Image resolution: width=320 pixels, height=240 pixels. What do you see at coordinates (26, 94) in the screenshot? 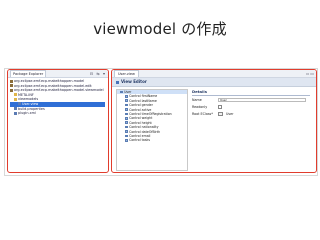
I see `tree-item-label: META-INF` at bounding box center [26, 94].